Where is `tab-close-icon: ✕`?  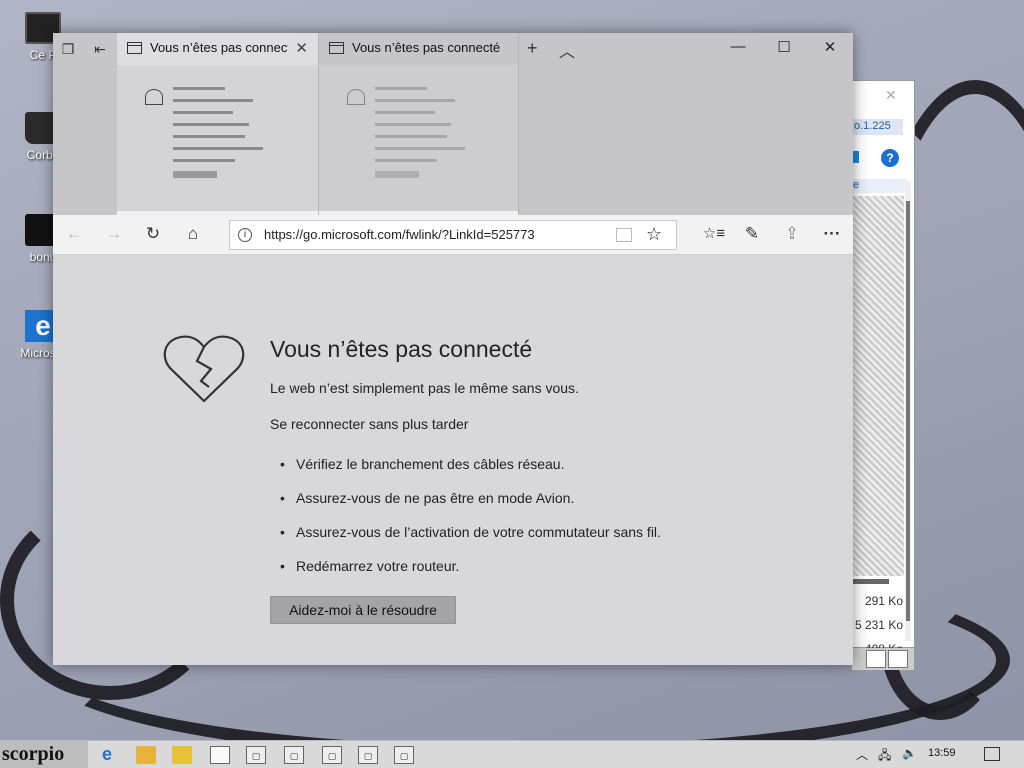 tab-close-icon: ✕ is located at coordinates (301, 48).